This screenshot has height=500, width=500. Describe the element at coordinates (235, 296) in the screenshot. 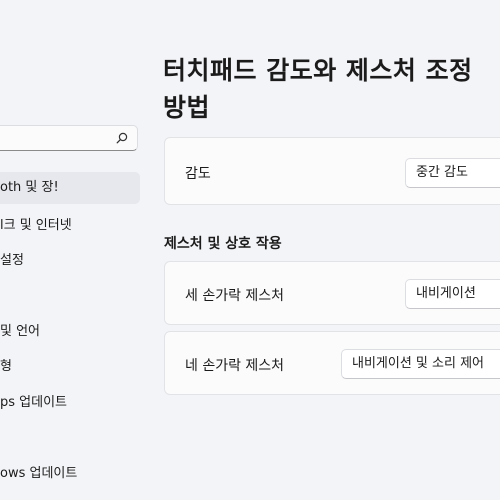

I see `three-finger-label: 세 손가락 제스처` at that location.